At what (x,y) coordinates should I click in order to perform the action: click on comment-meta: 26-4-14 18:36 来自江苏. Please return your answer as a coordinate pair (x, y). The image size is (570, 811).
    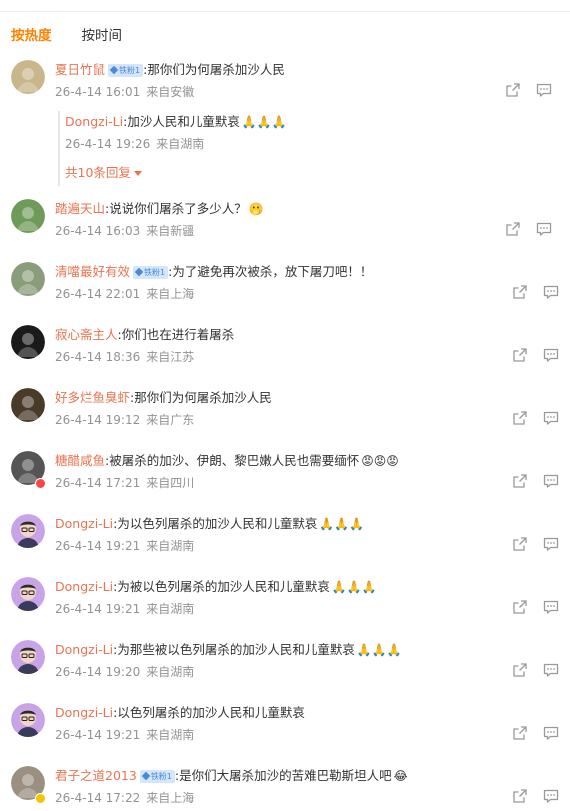
    Looking at the image, I should click on (124, 357).